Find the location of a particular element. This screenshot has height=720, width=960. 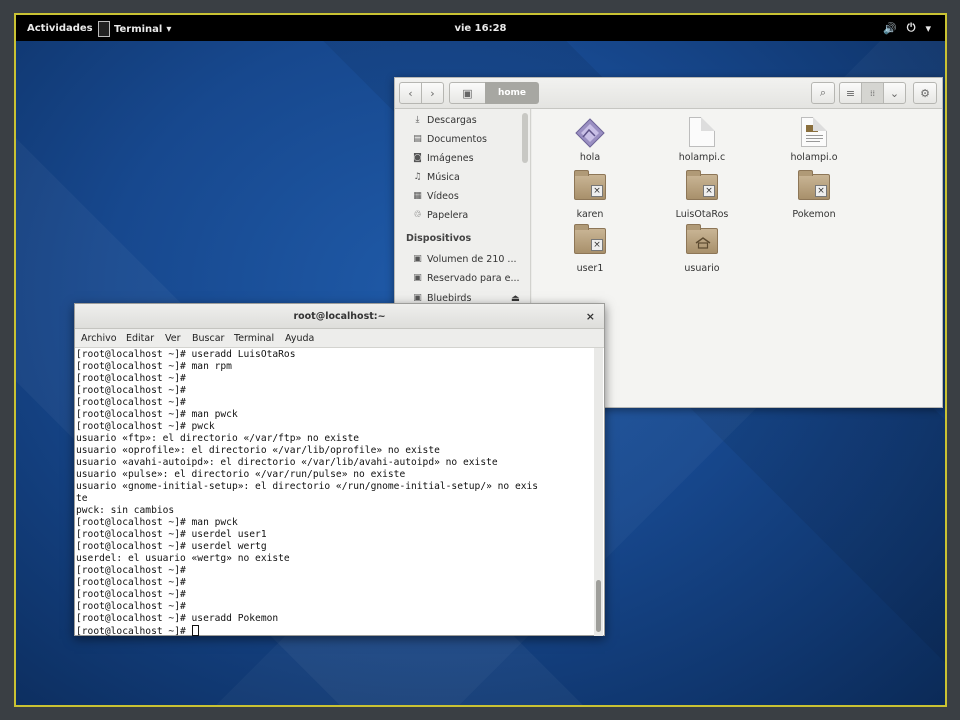

folder-item-luisotaros: × LuisOtaRos is located at coordinates (702, 195).